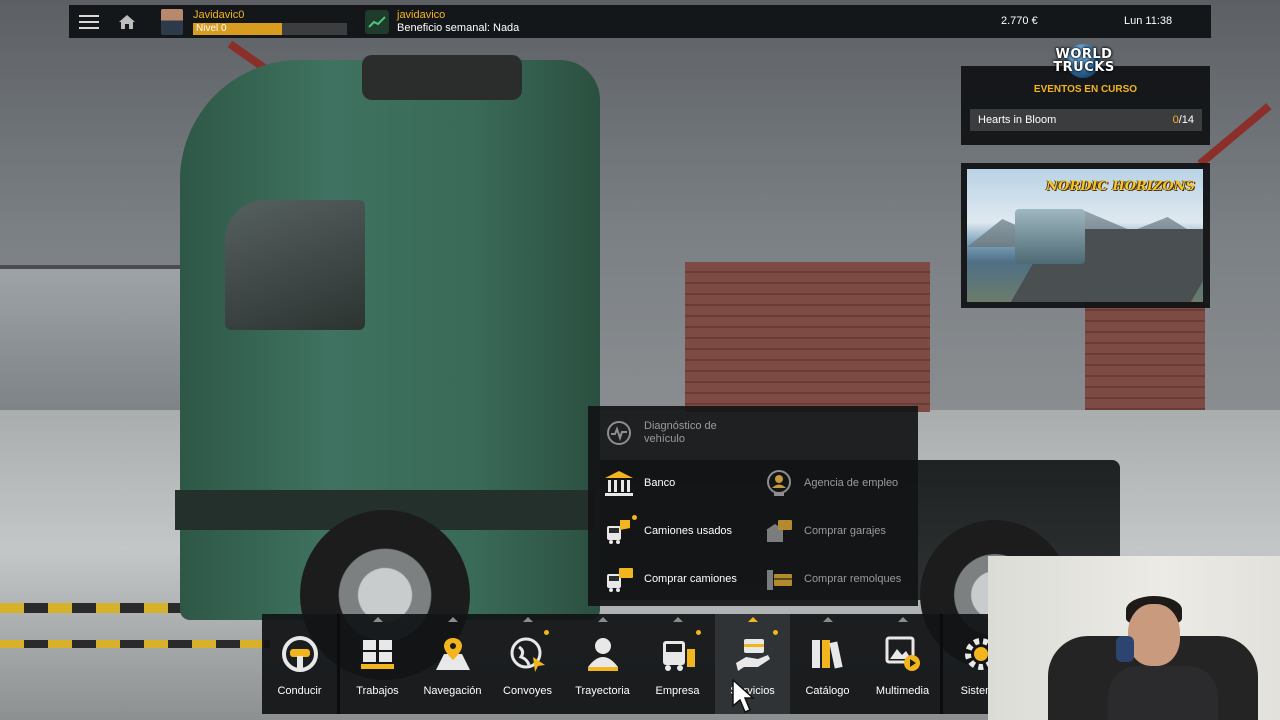 The height and width of the screenshot is (720, 1280). What do you see at coordinates (127, 21) in the screenshot?
I see `home-icon` at bounding box center [127, 21].